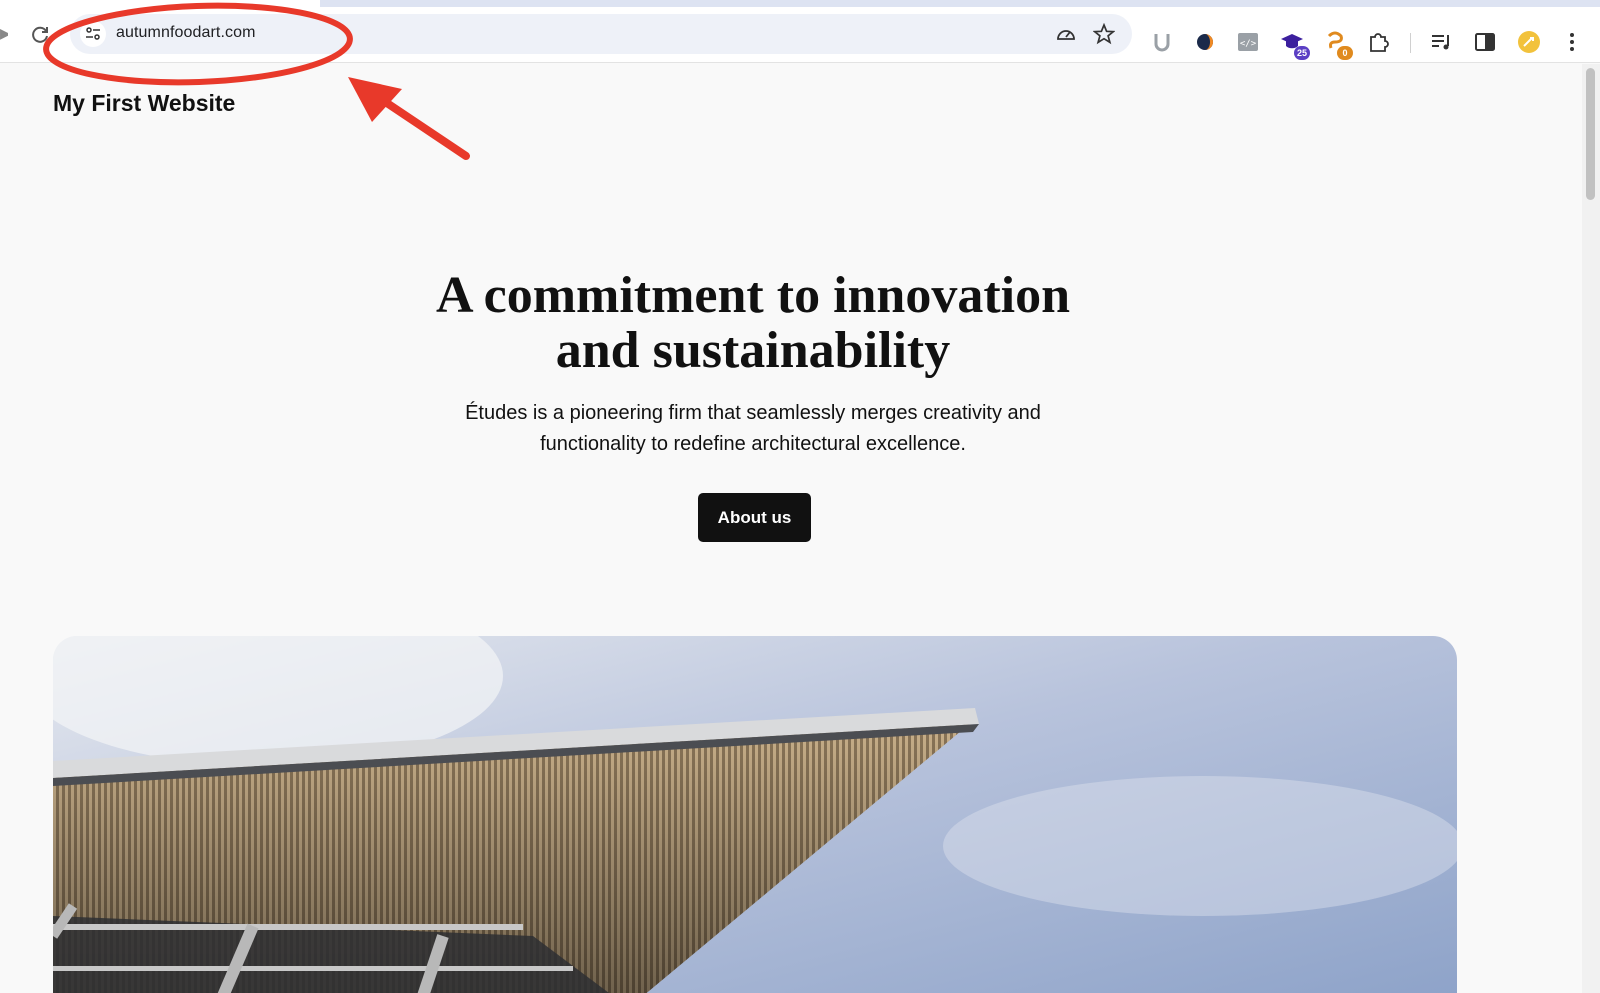 The width and height of the screenshot is (1600, 993). What do you see at coordinates (160, 3) in the screenshot?
I see `active-tab-edge` at bounding box center [160, 3].